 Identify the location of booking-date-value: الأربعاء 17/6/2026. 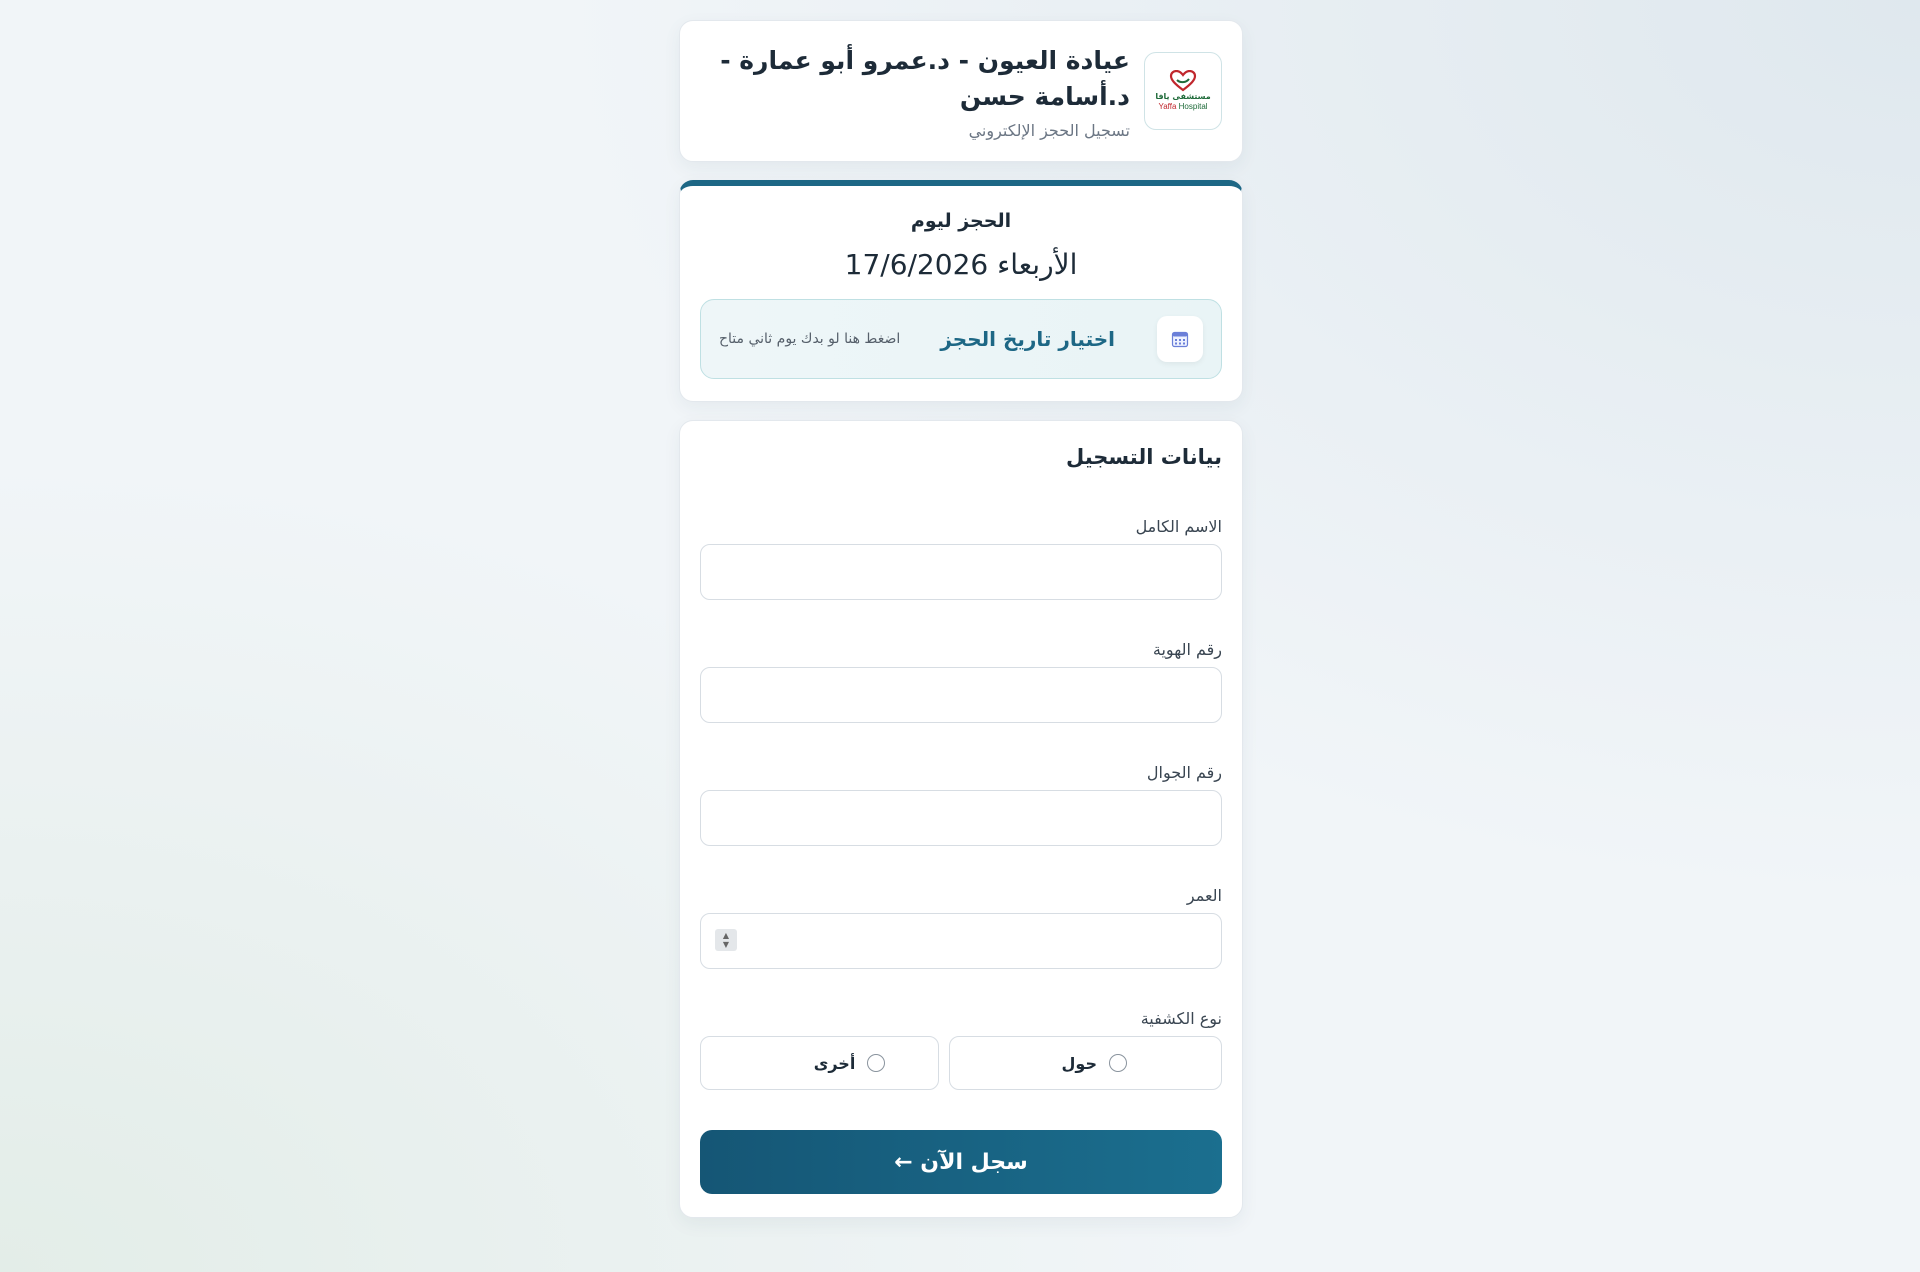
(961, 264).